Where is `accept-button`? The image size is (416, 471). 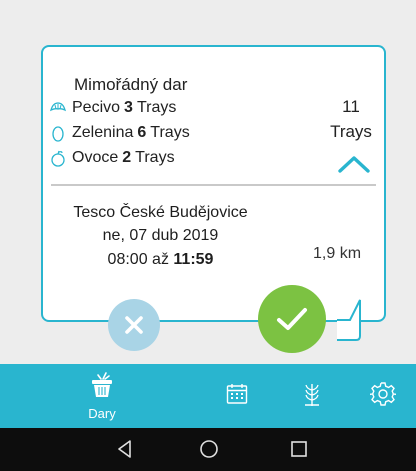
accept-button is located at coordinates (292, 319).